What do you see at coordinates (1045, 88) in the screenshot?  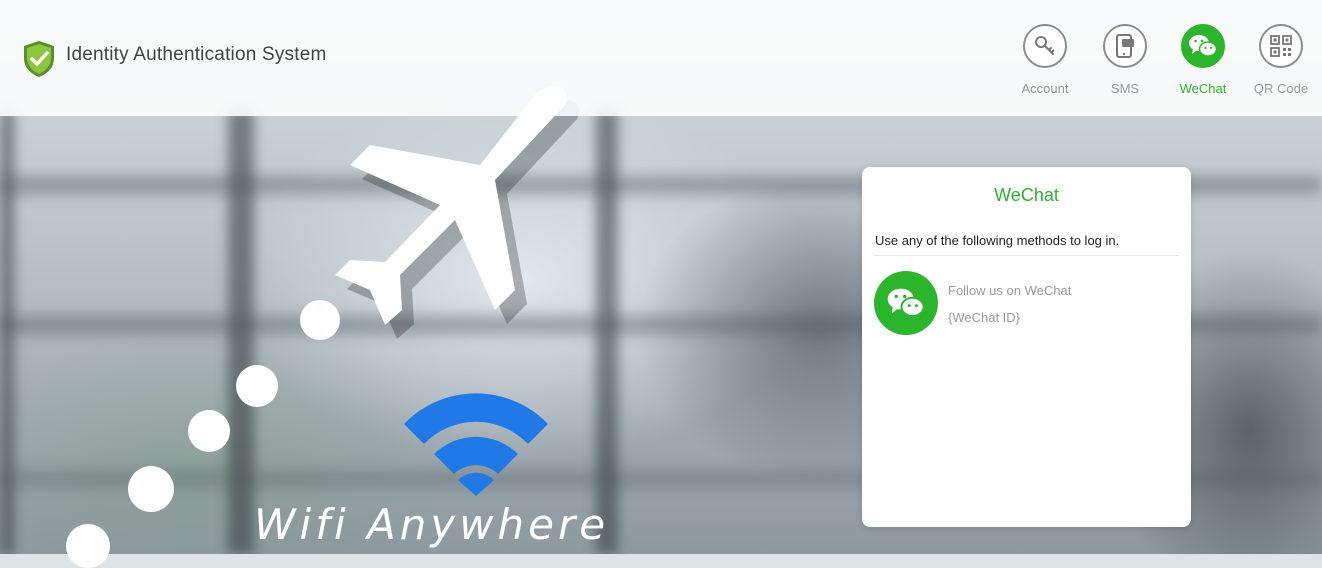 I see `nav-account-label: Account` at bounding box center [1045, 88].